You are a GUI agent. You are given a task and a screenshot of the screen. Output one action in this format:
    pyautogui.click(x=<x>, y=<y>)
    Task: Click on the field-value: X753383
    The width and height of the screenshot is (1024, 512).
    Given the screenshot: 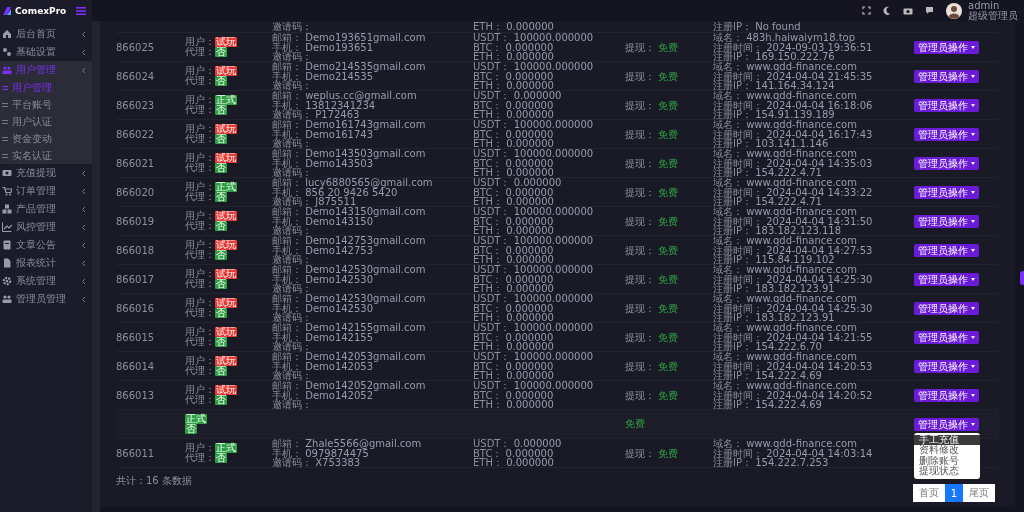 What is the action you would take?
    pyautogui.click(x=338, y=463)
    